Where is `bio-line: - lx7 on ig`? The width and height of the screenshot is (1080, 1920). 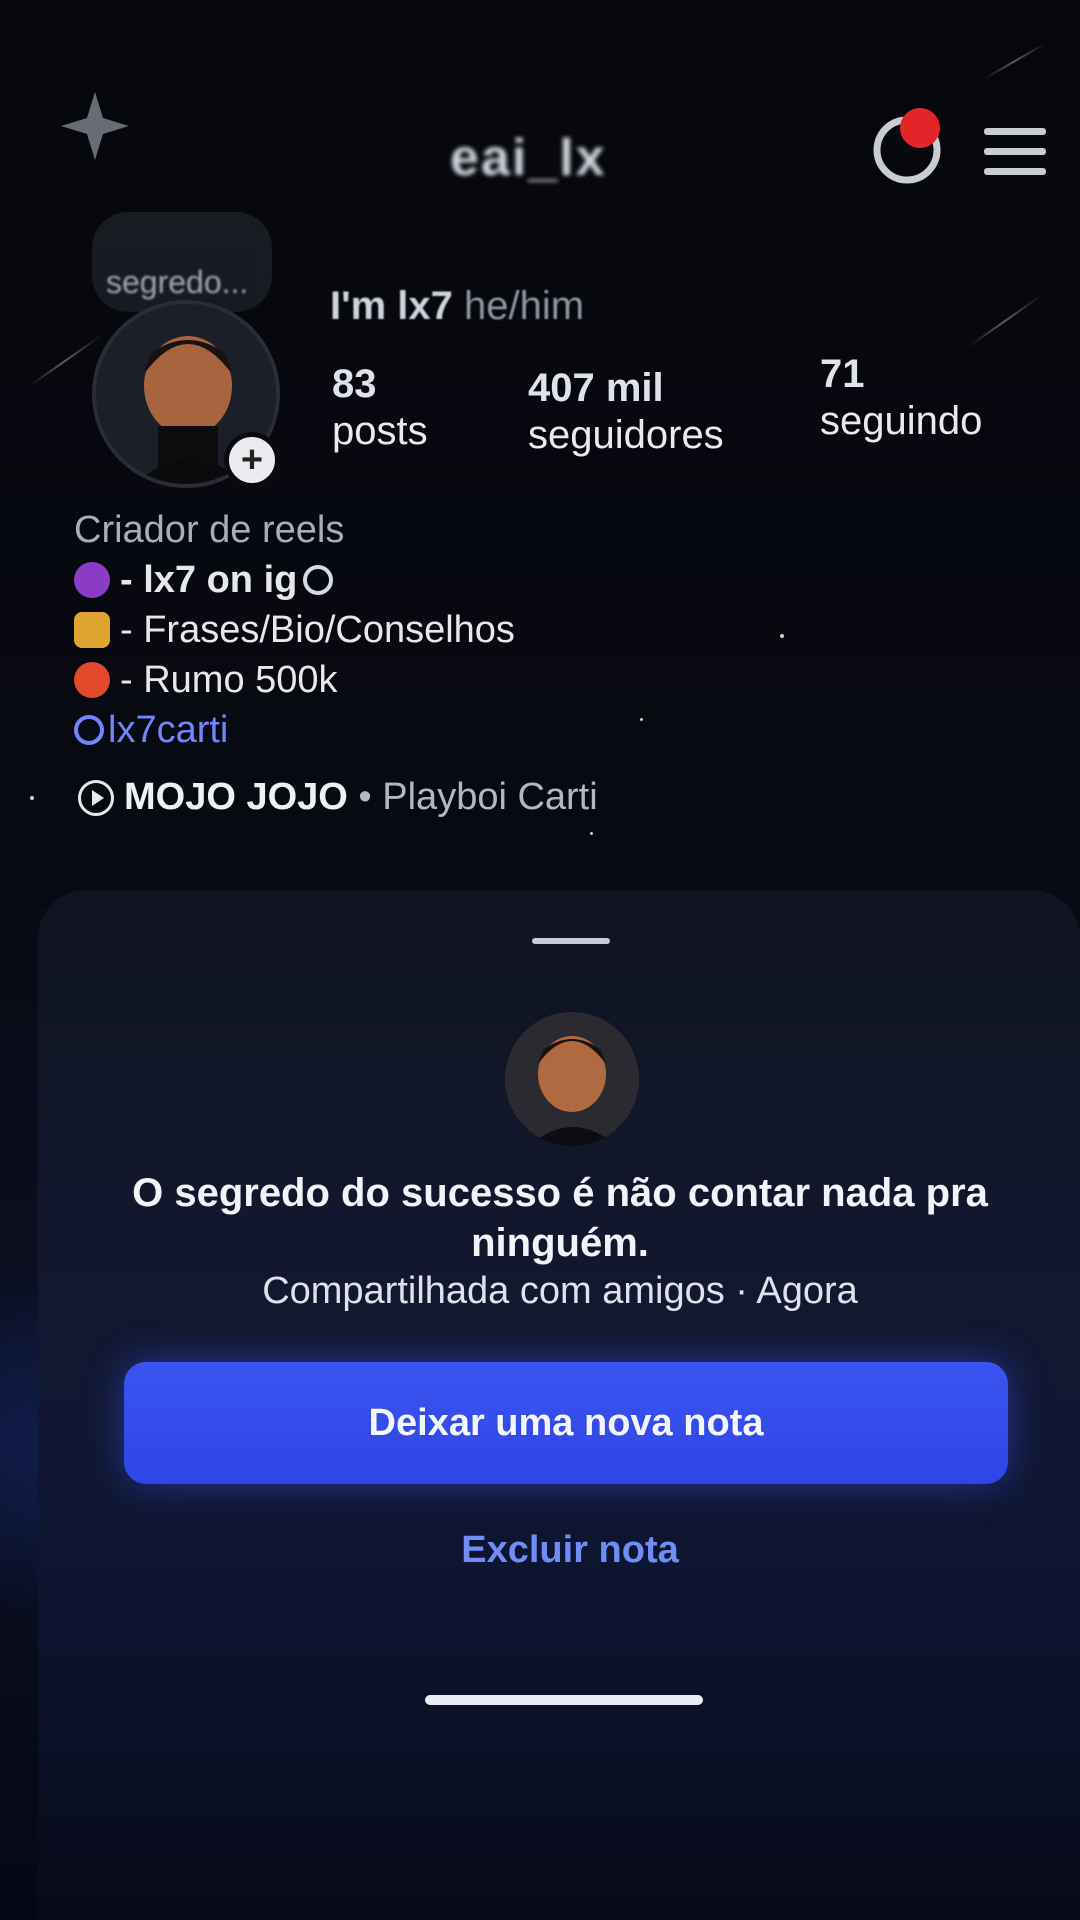
bio-line: - lx7 on ig is located at coordinates (294, 580).